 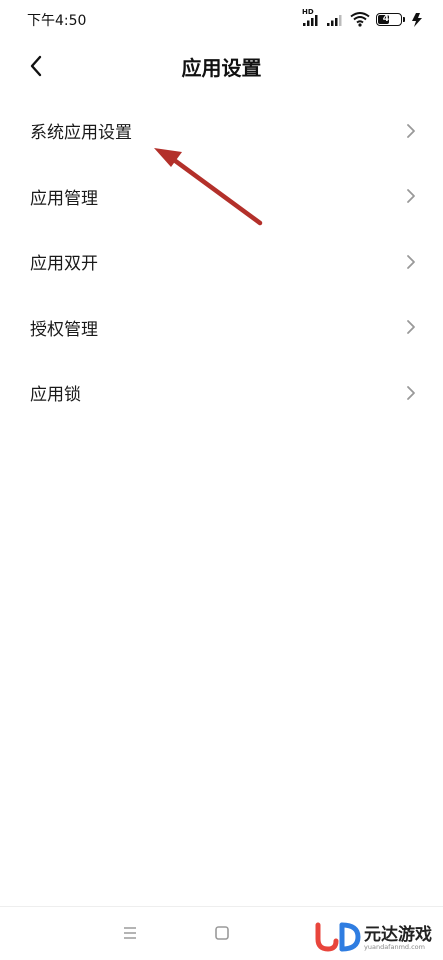 What do you see at coordinates (64, 329) in the screenshot?
I see `list-item-label: 授权管理` at bounding box center [64, 329].